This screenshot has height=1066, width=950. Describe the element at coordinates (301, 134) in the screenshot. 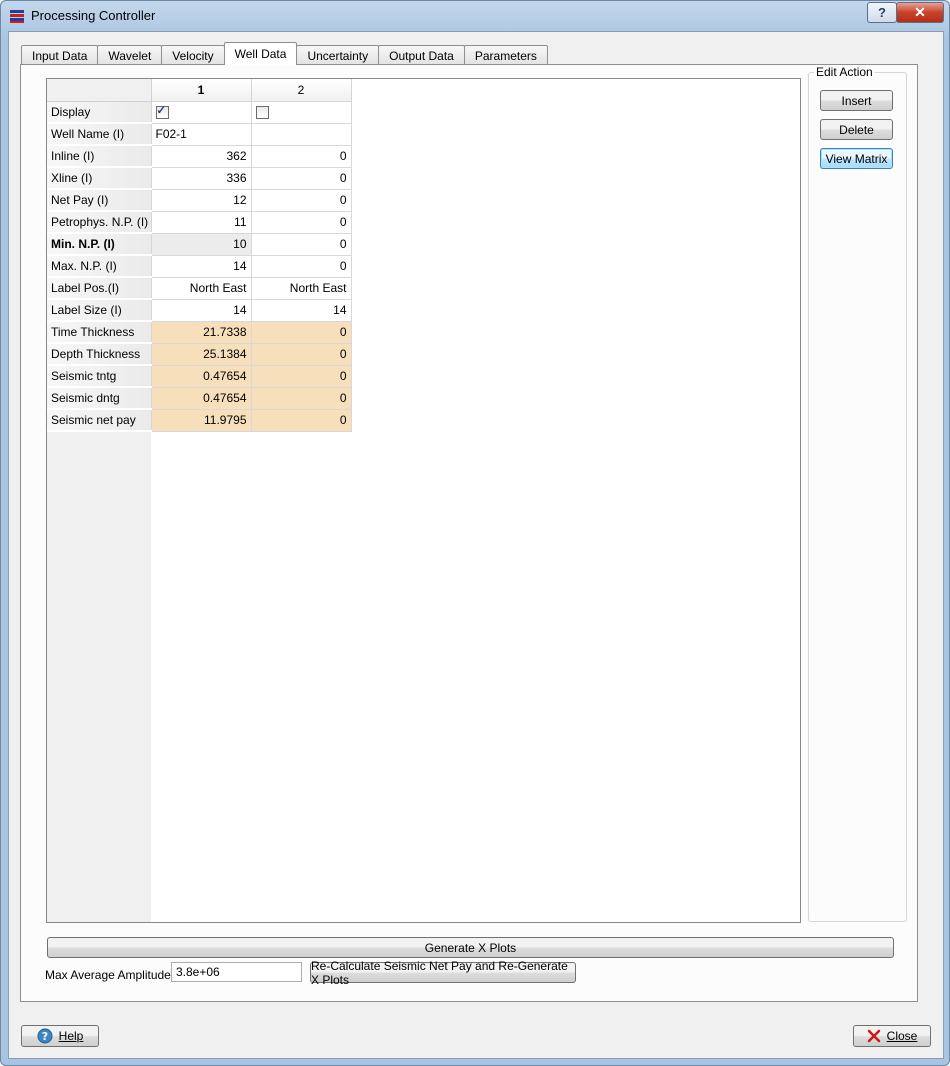

I see `table-cell` at that location.